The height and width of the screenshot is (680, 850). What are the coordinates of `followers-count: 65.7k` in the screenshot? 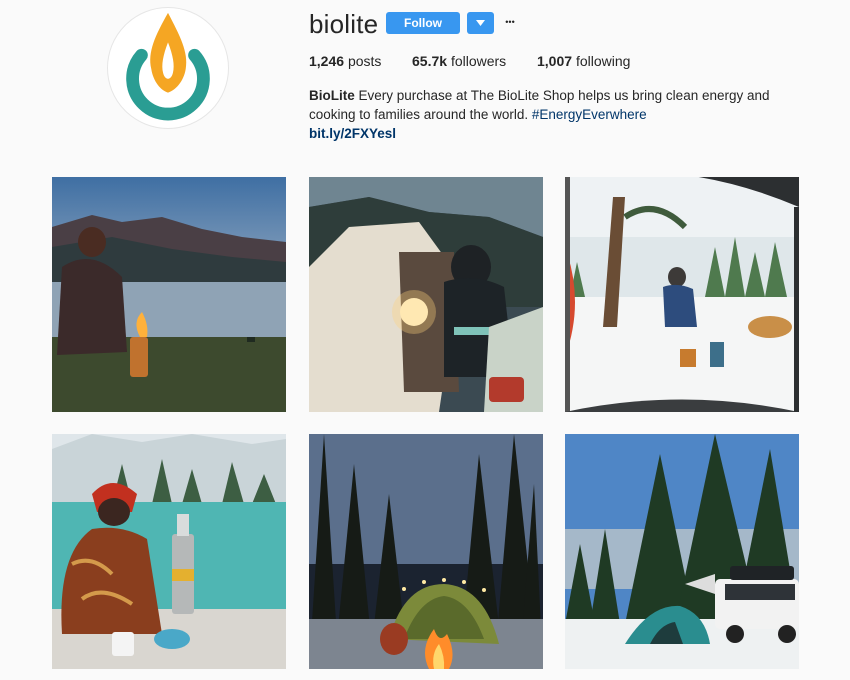 It's located at (430, 61).